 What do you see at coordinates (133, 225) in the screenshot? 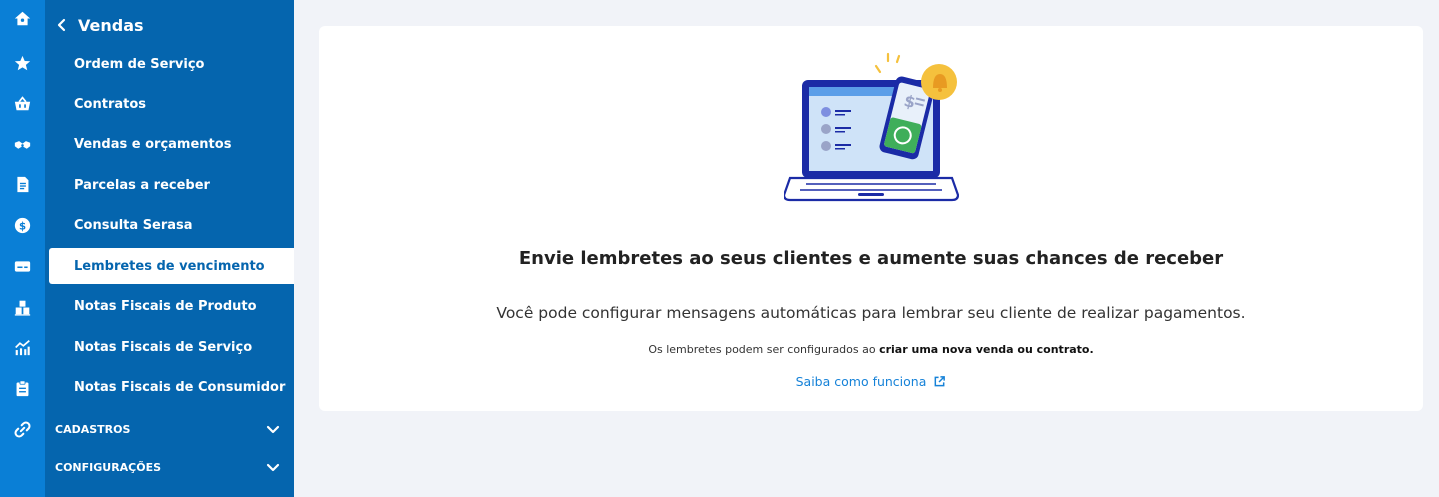
I see `menu-item-label: Consulta Serasa` at bounding box center [133, 225].